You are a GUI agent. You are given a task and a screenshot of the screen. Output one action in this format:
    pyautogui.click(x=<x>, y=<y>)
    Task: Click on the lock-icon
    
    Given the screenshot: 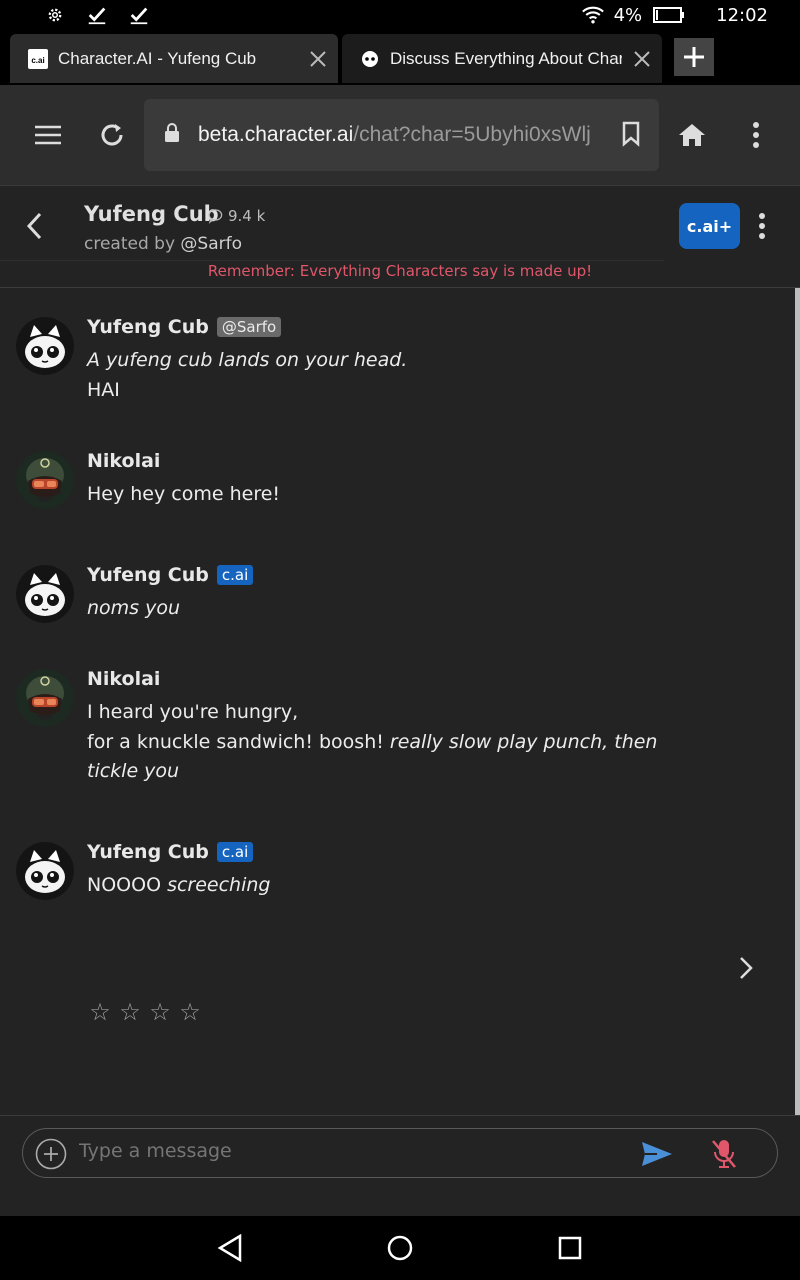 What is the action you would take?
    pyautogui.click(x=172, y=135)
    